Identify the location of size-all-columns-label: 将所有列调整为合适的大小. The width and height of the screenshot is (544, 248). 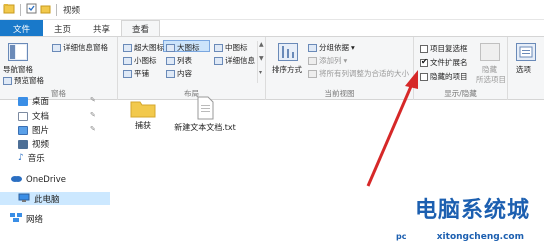
(364, 73).